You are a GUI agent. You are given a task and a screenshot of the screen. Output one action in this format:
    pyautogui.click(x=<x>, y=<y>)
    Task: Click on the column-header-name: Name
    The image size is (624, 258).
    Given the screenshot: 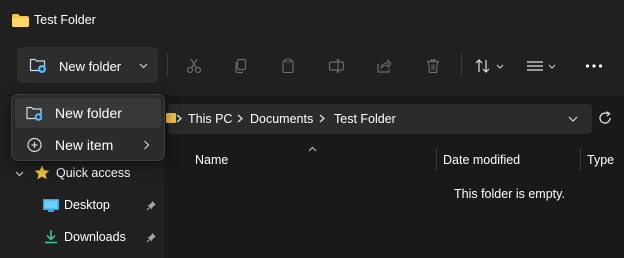 What is the action you would take?
    pyautogui.click(x=308, y=159)
    